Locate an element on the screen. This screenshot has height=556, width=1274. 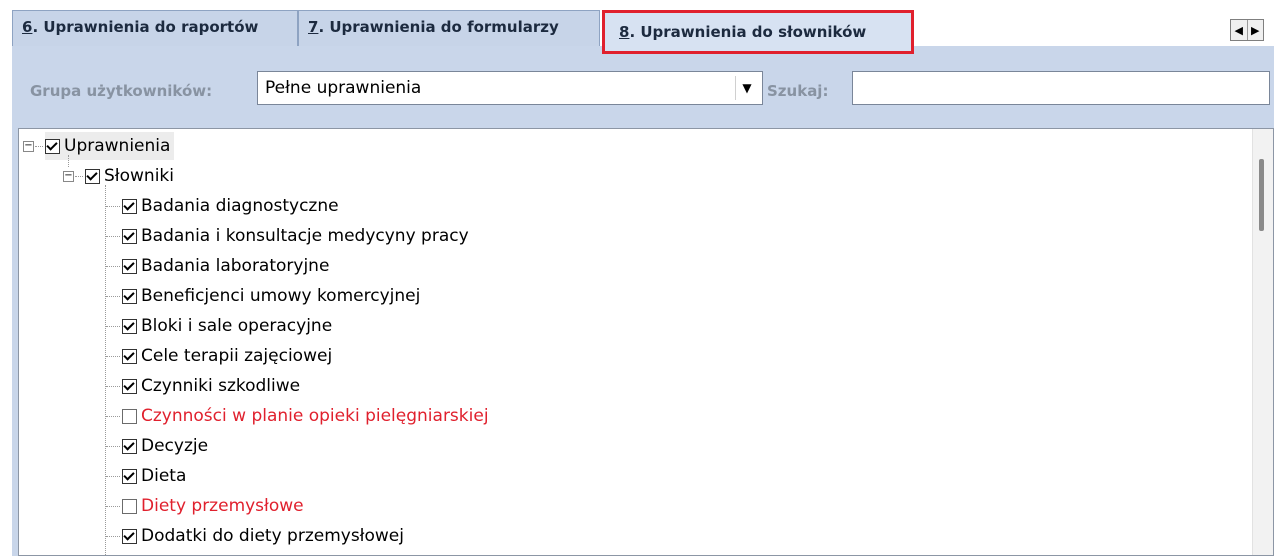
tree-item-label: Czynniki szkodliwe is located at coordinates (221, 386).